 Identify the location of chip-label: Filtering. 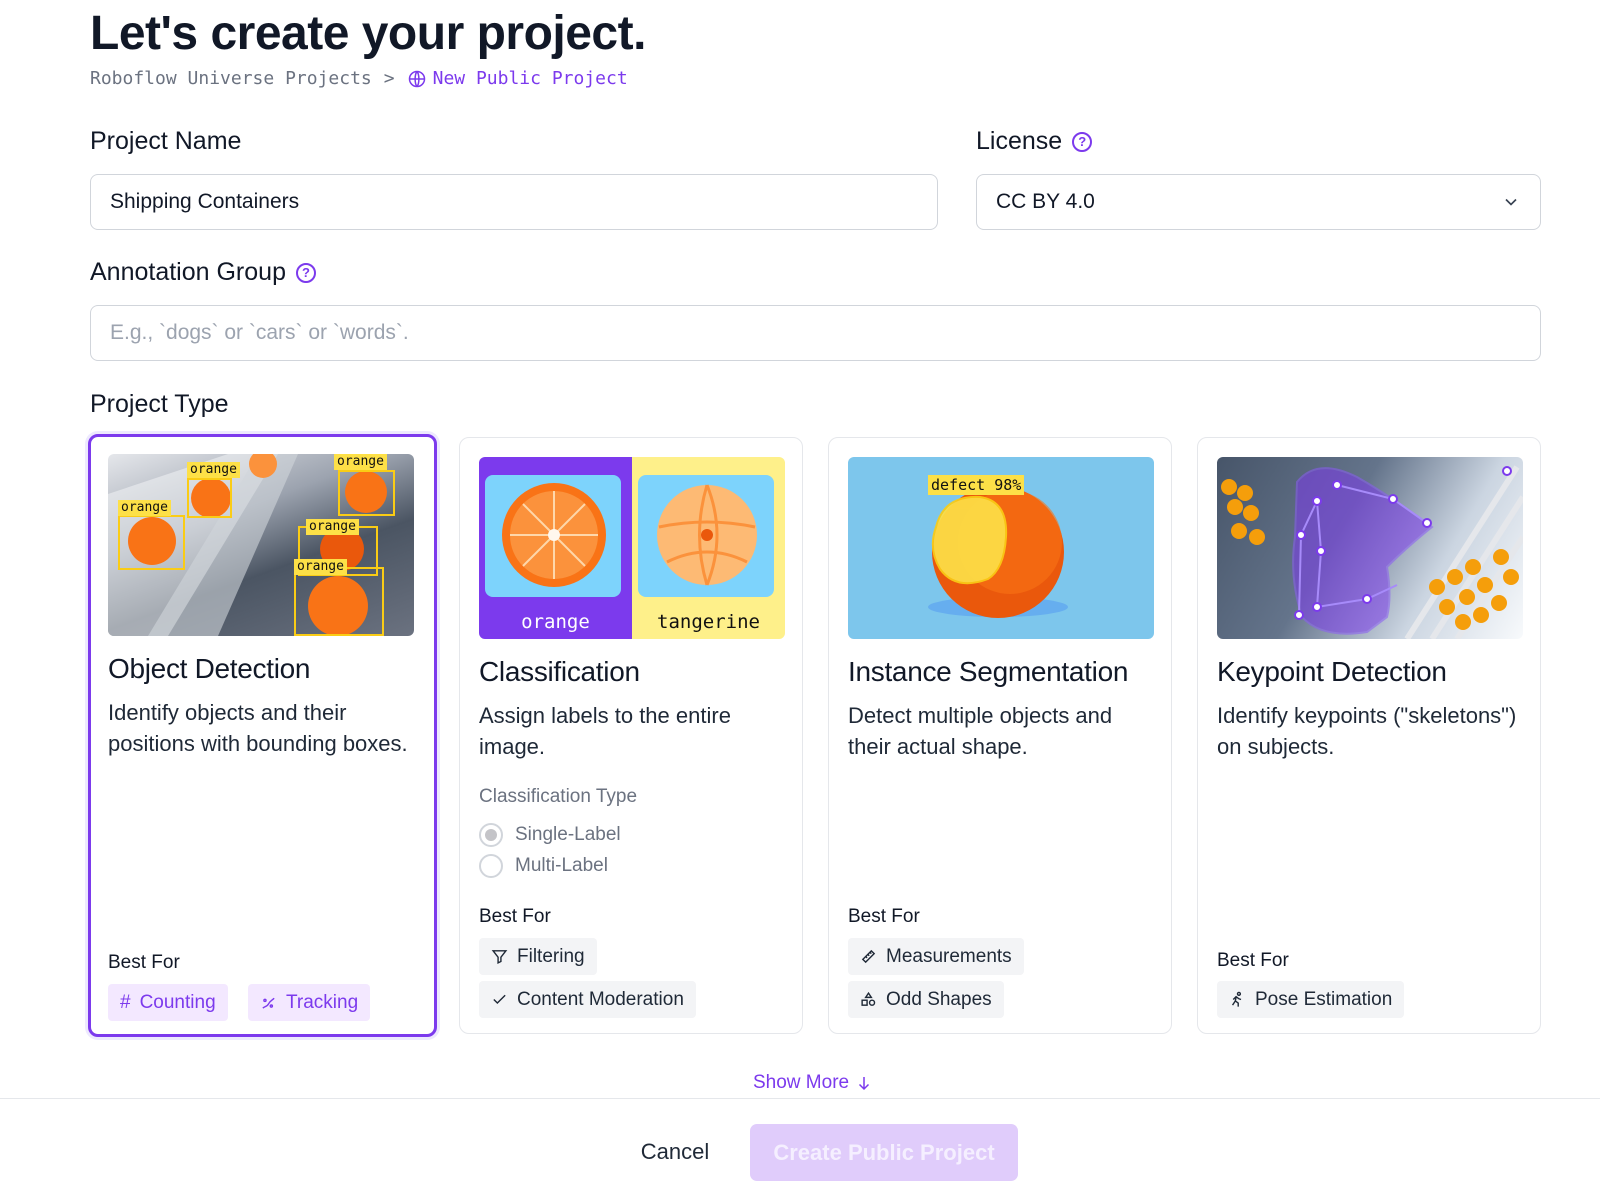
(551, 956).